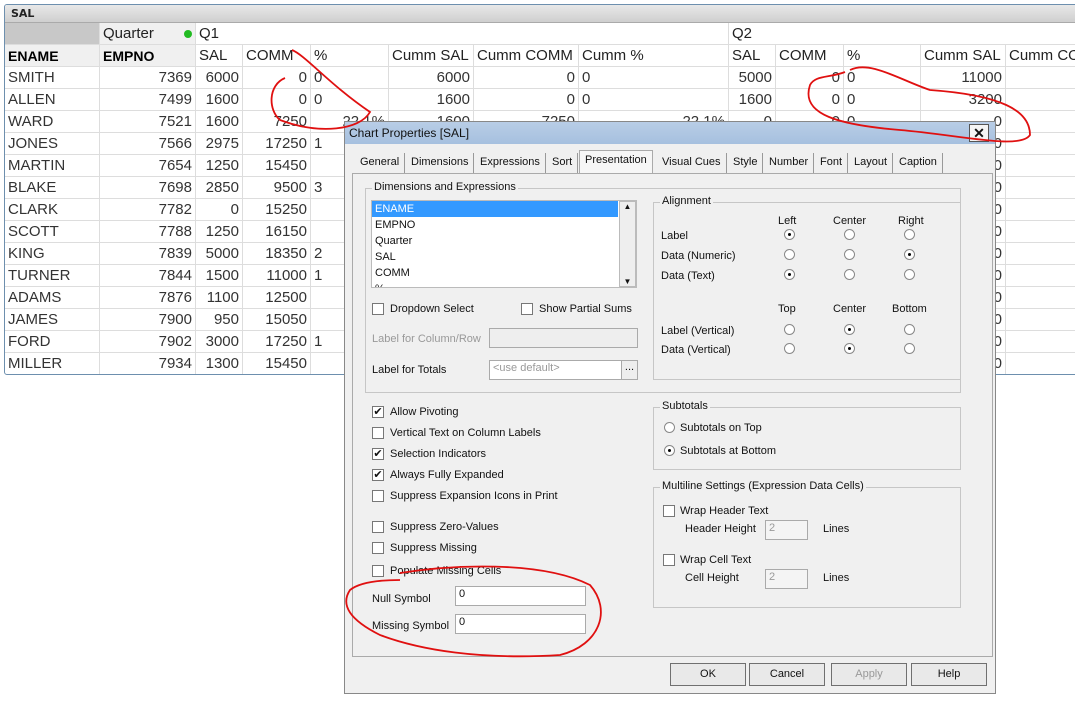  Describe the element at coordinates (616, 162) in the screenshot. I see `tab-presentation: Presentation` at that location.